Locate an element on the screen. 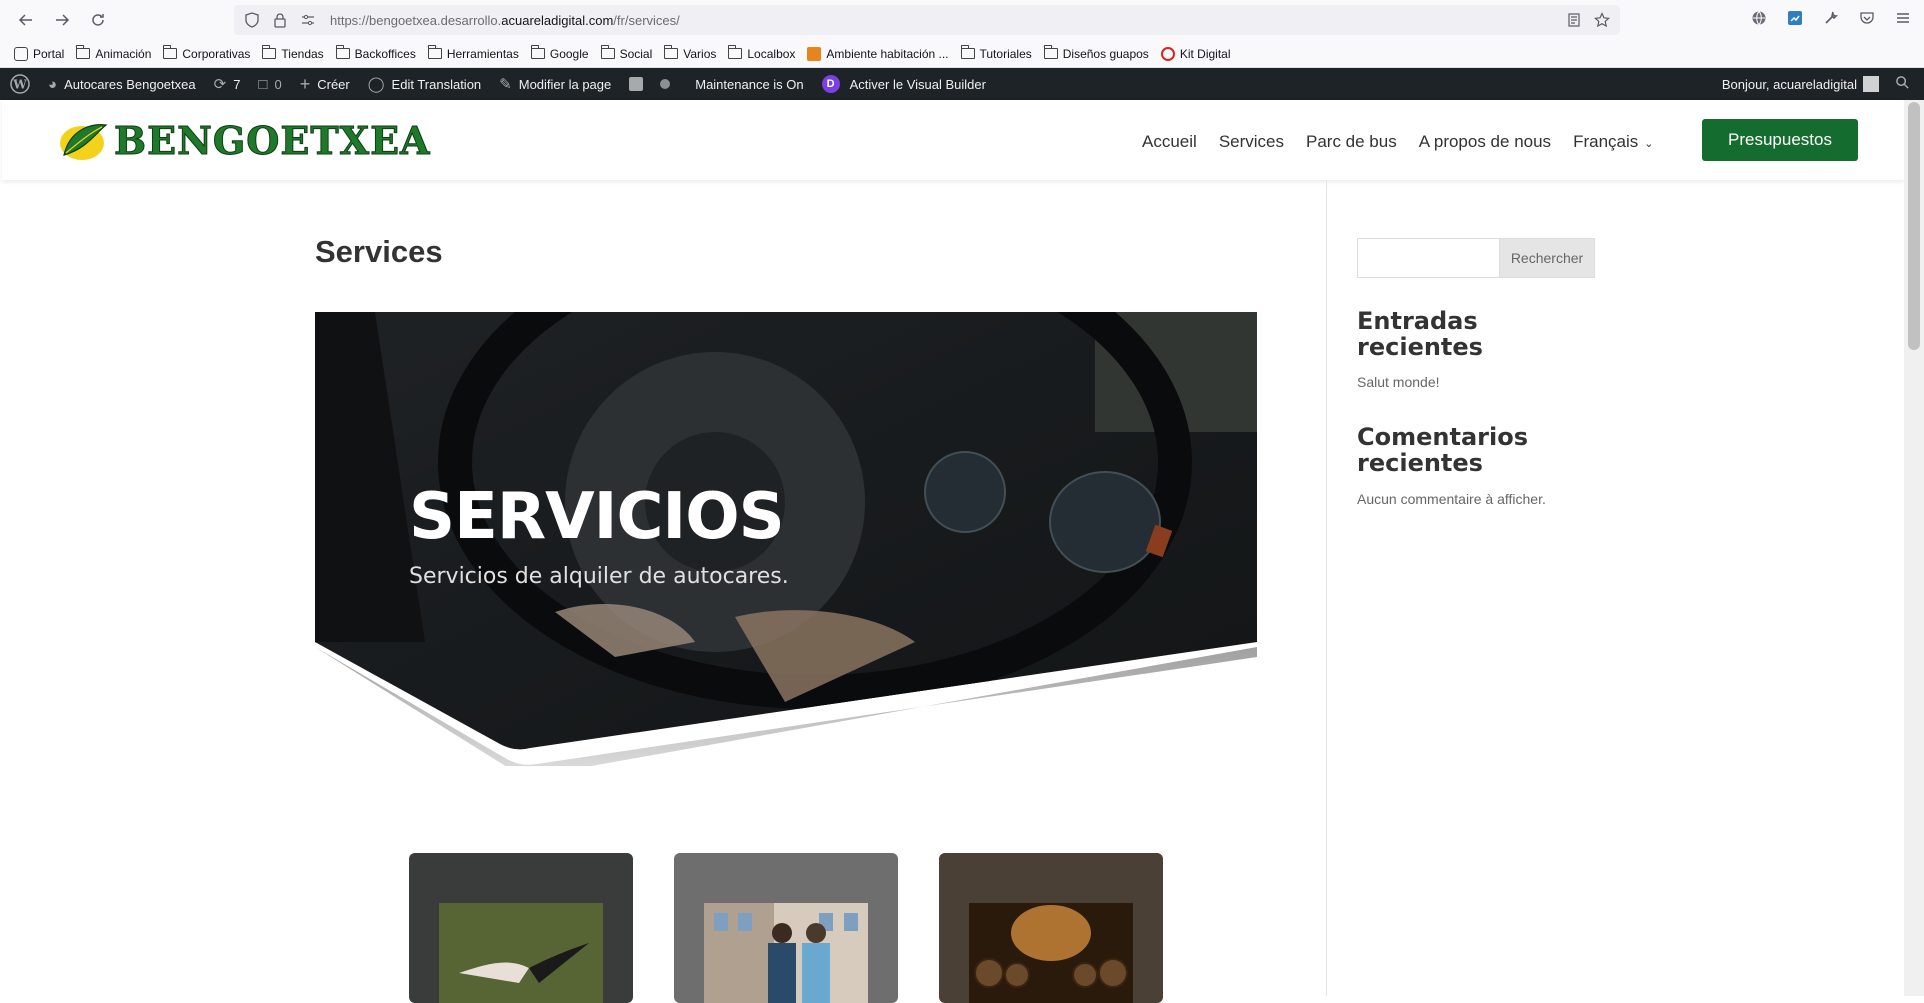 The height and width of the screenshot is (1003, 1924). admin-updates: ⟳ 7 is located at coordinates (227, 84).